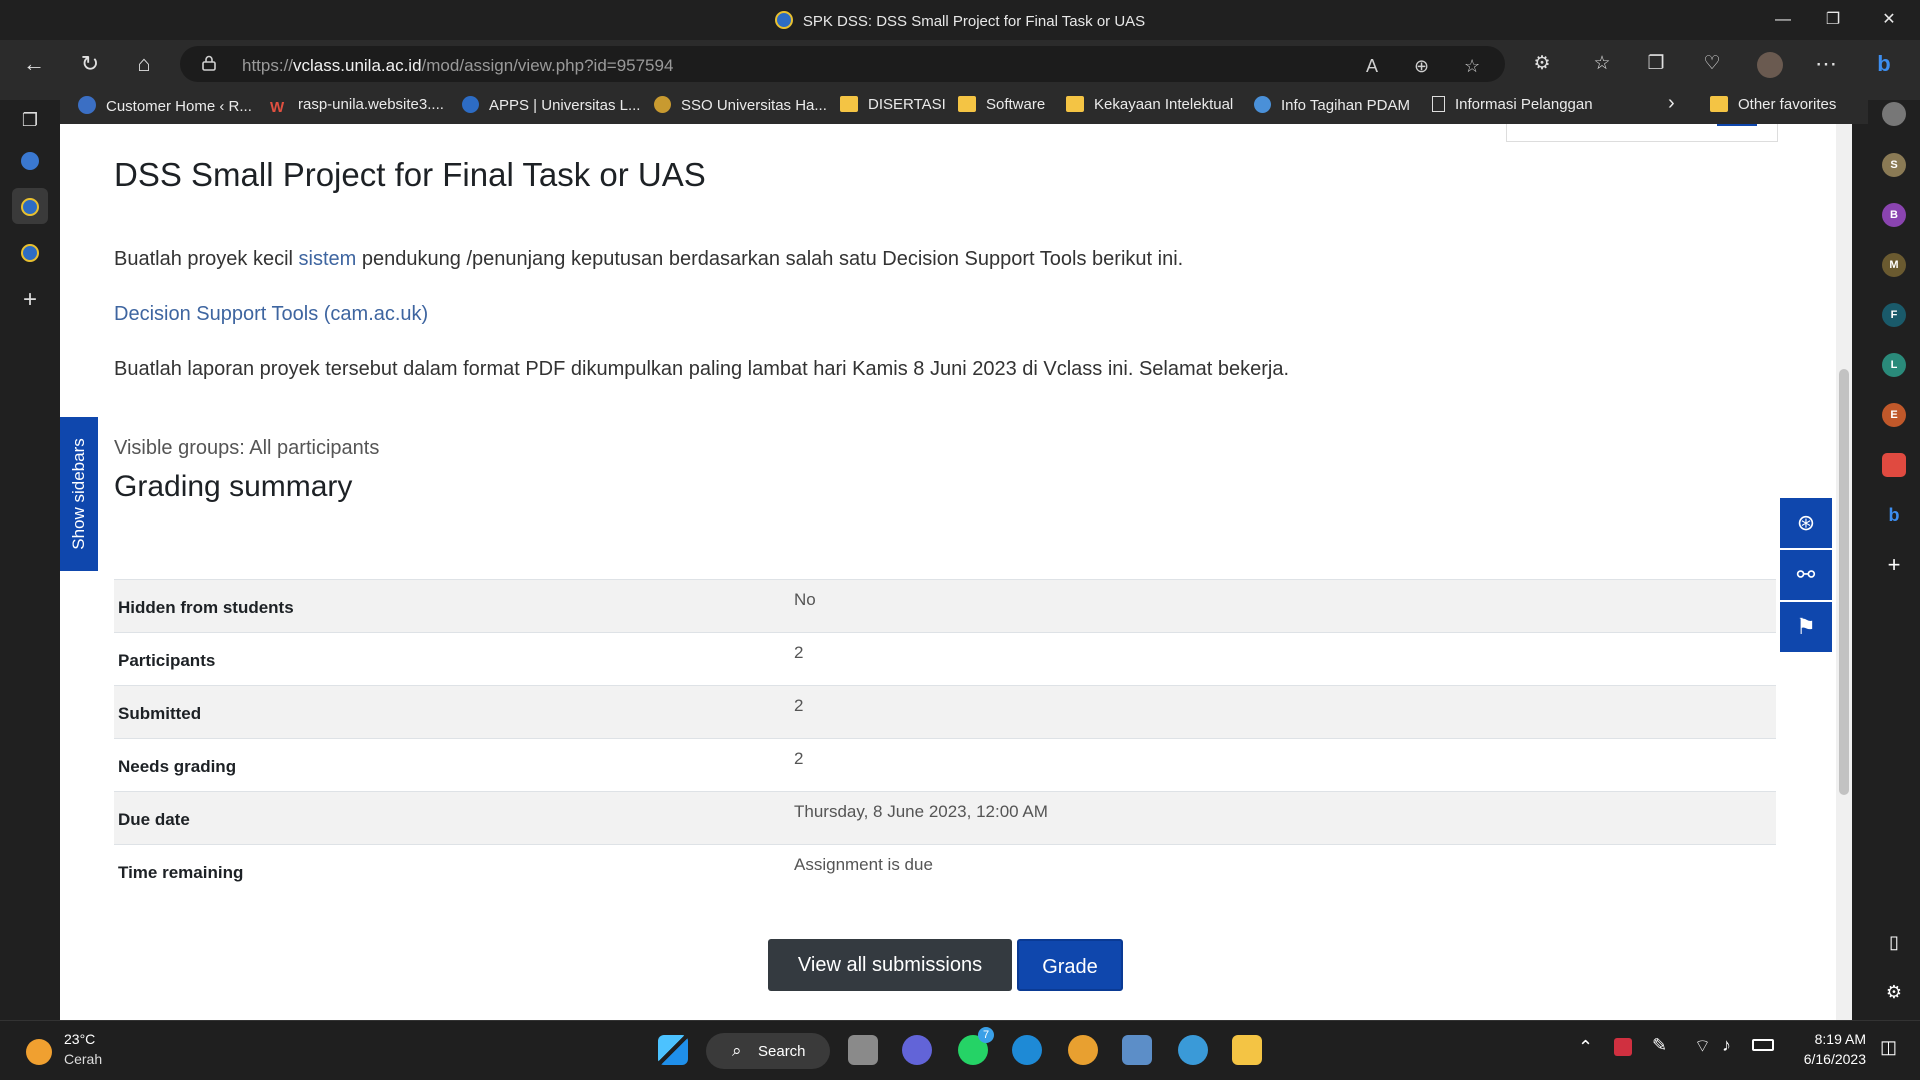 This screenshot has width=1920, height=1080. What do you see at coordinates (1806, 627) in the screenshot?
I see `flag-icon: ⚑` at bounding box center [1806, 627].